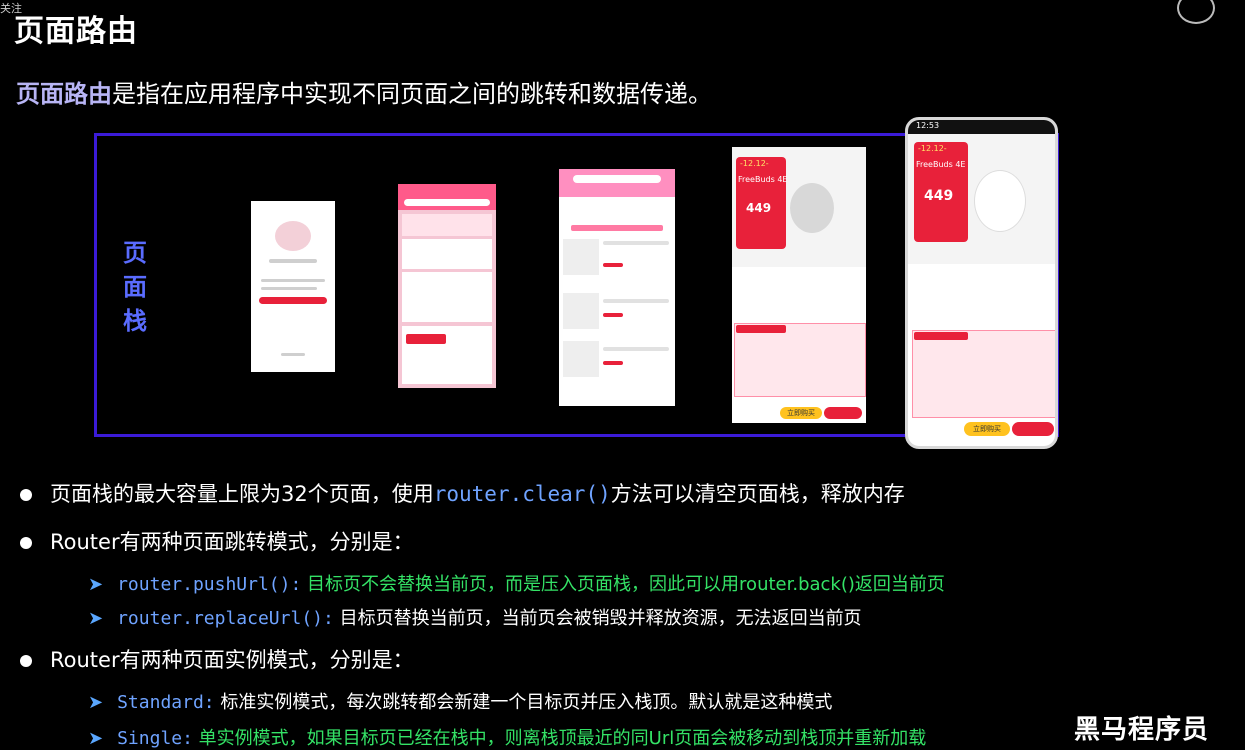 Image resolution: width=1245 pixels, height=750 pixels. I want to click on brand-watermark: 黑马程序员, so click(1141, 730).